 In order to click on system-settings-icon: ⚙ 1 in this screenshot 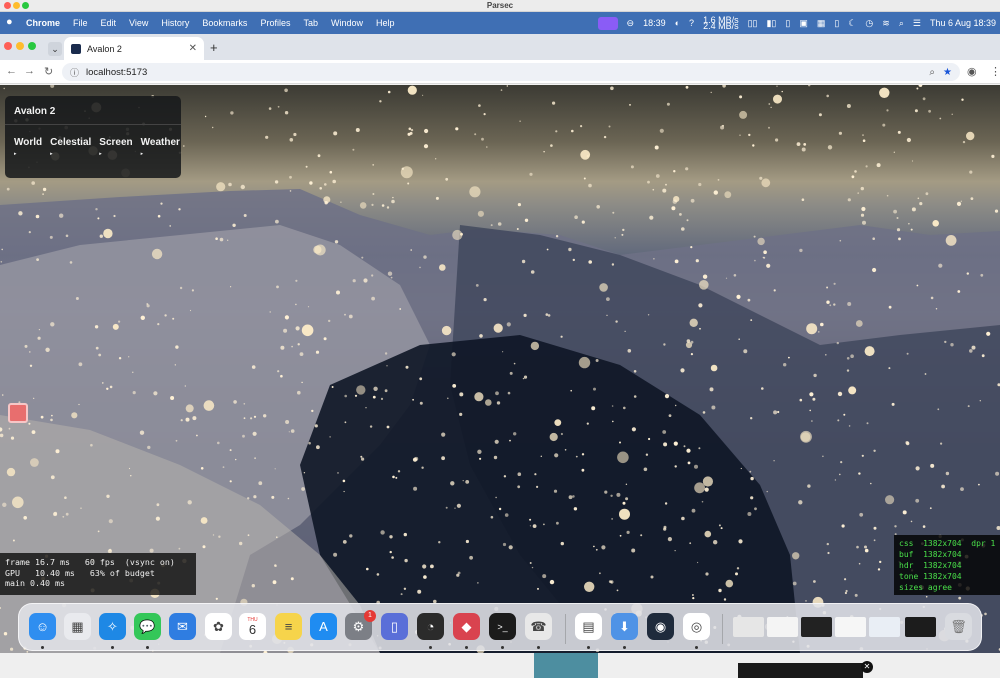, I will do `click(360, 625)`.